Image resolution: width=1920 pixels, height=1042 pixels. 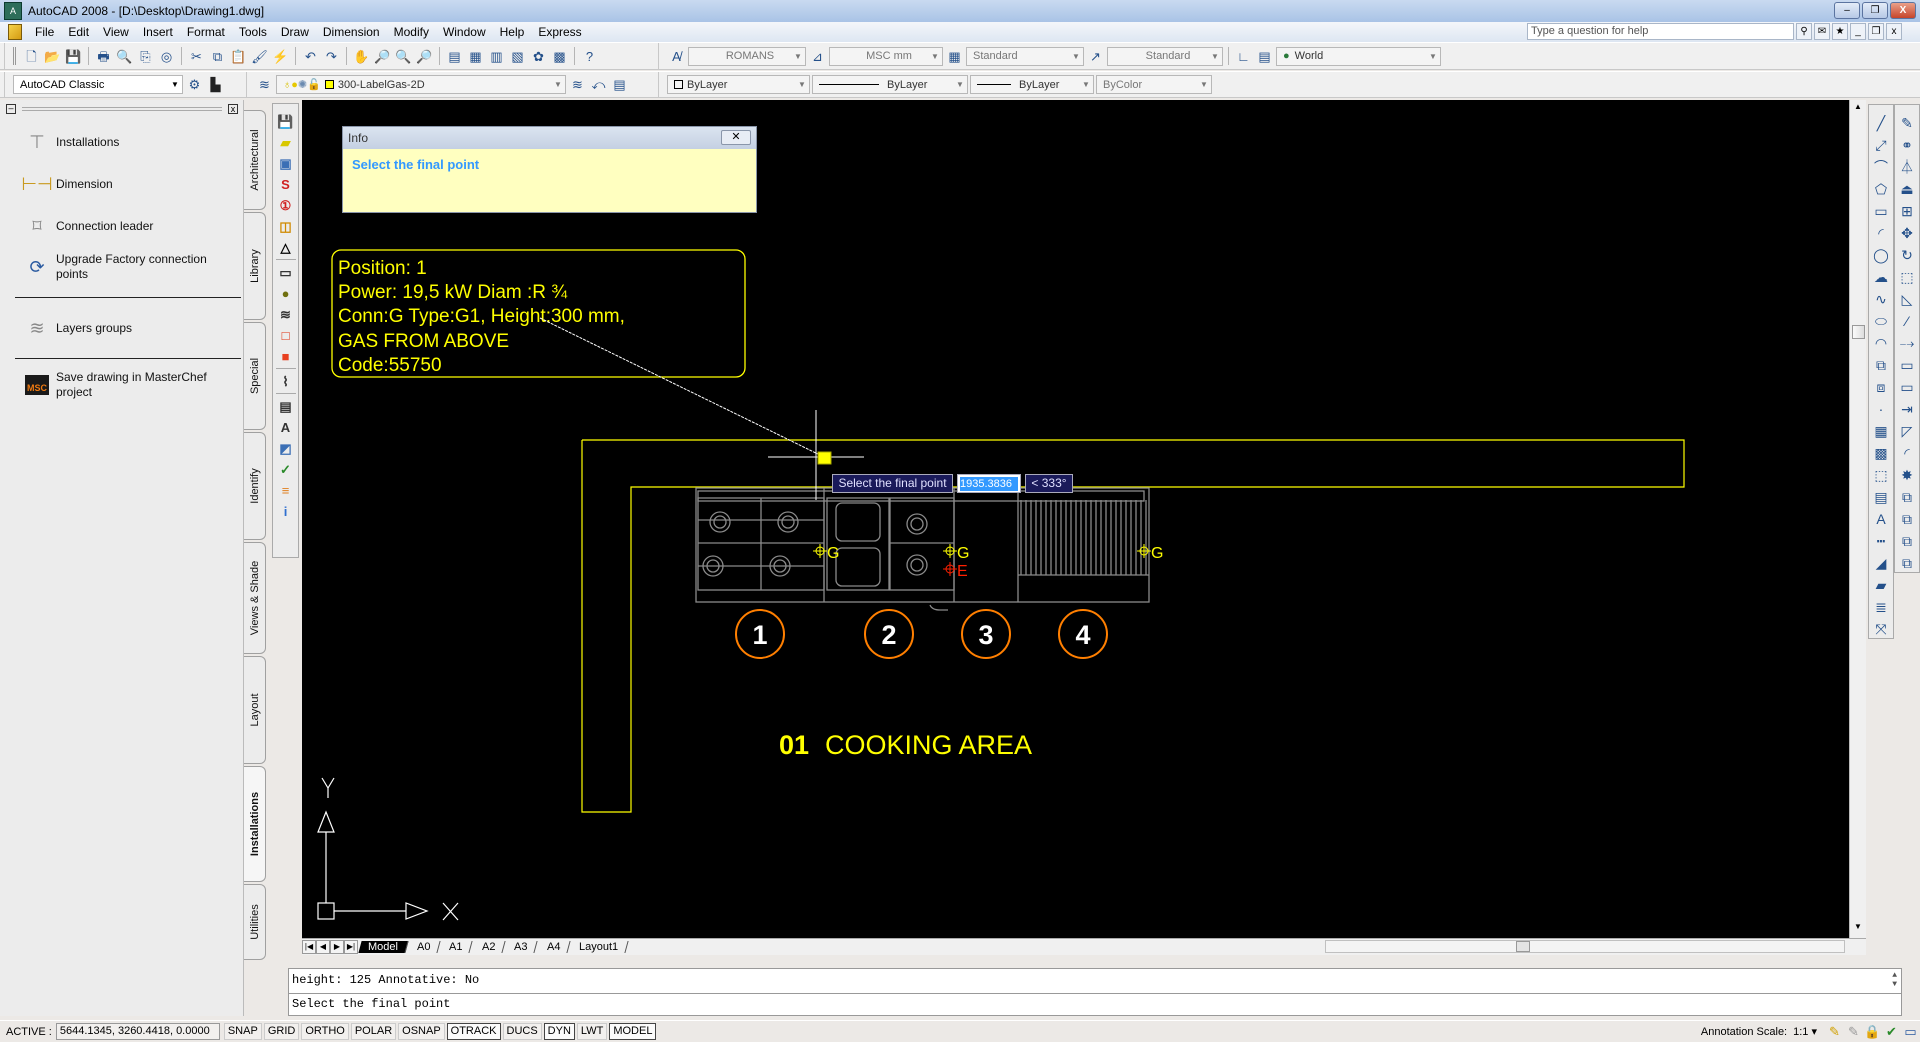 What do you see at coordinates (1881, 584) in the screenshot?
I see `dim-continue-icon: ▰` at bounding box center [1881, 584].